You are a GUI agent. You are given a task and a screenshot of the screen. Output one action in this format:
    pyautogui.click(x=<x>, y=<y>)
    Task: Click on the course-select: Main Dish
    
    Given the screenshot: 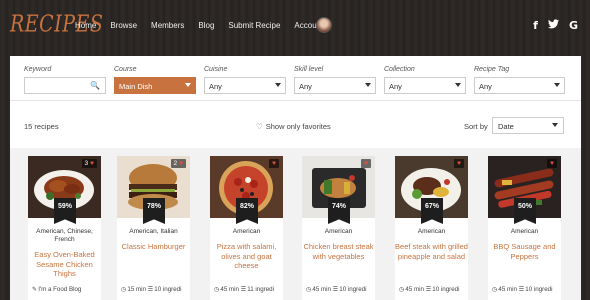 What is the action you would take?
    pyautogui.click(x=155, y=85)
    